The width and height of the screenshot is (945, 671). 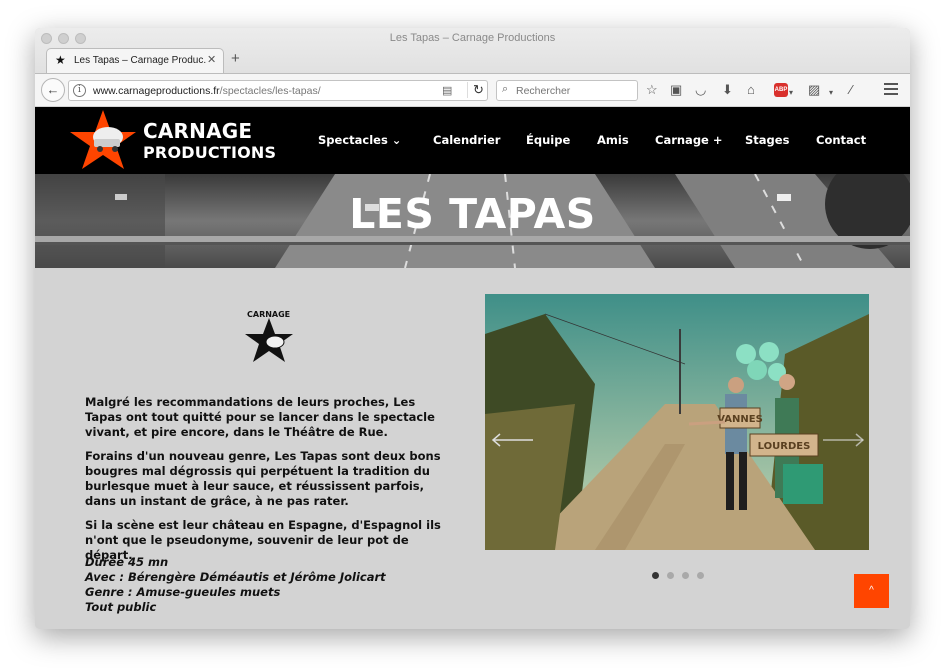 What do you see at coordinates (505, 89) in the screenshot?
I see `search-icon: ⌕` at bounding box center [505, 89].